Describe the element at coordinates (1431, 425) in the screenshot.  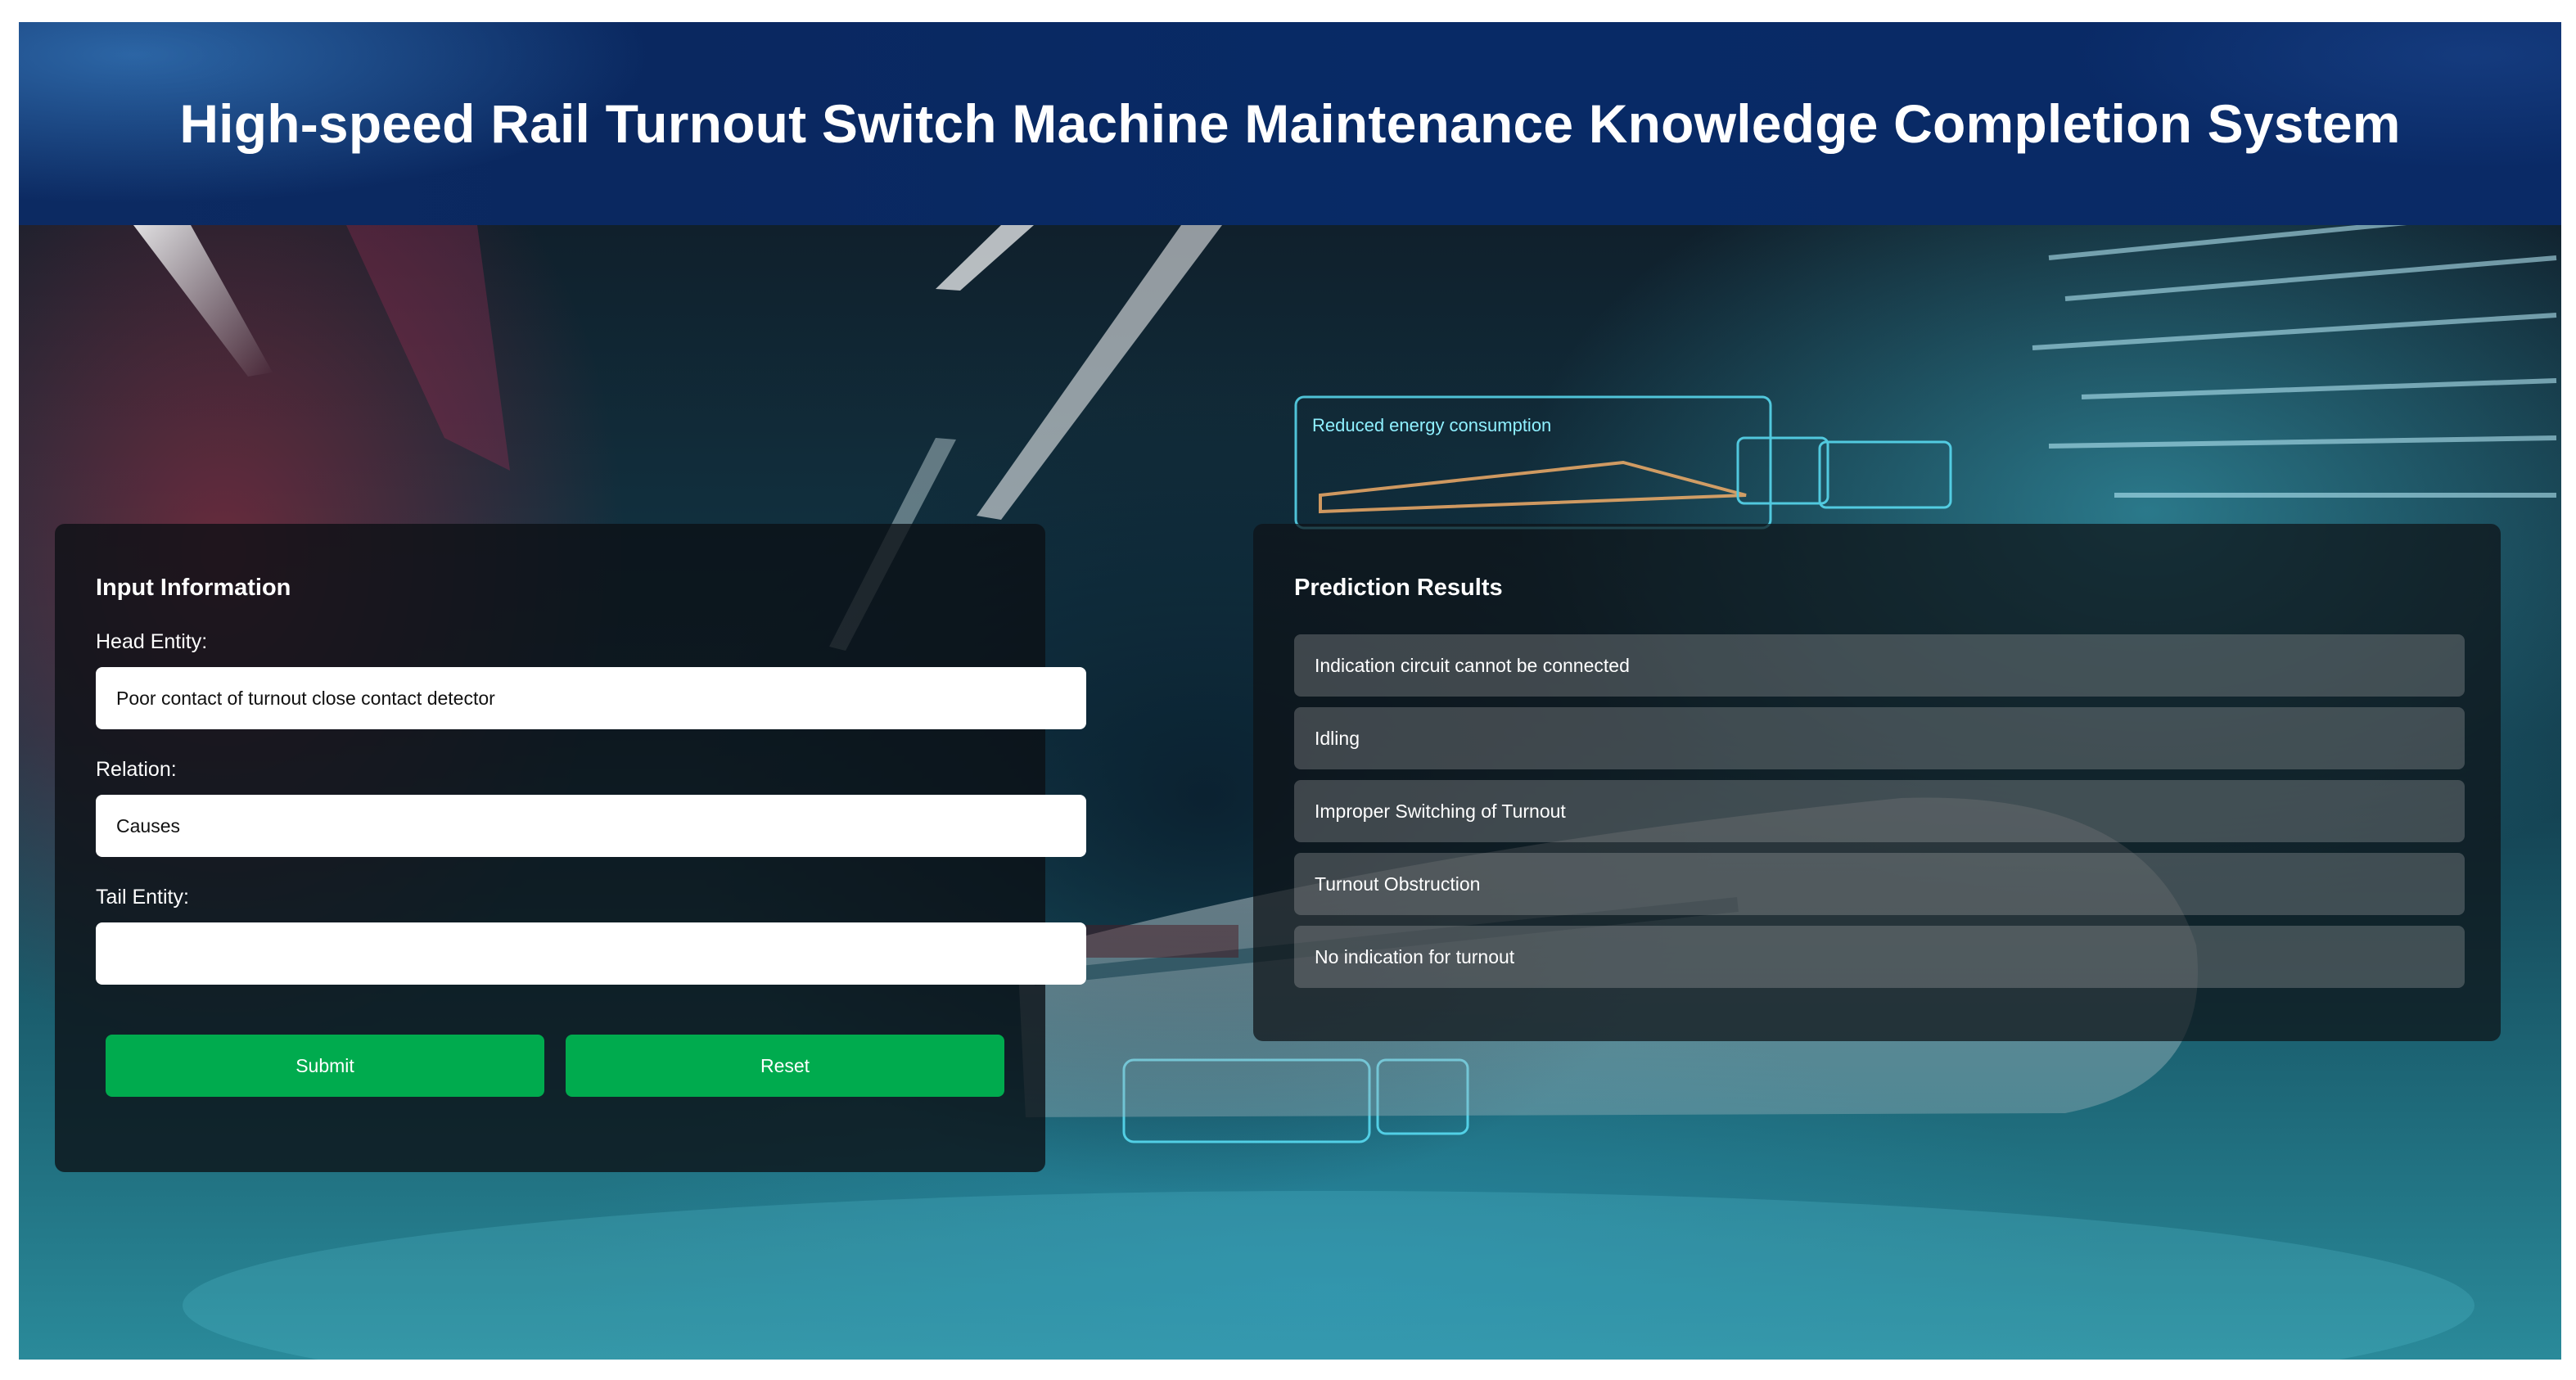
I see `hud-overlay-text: Reduced energy consumption` at that location.